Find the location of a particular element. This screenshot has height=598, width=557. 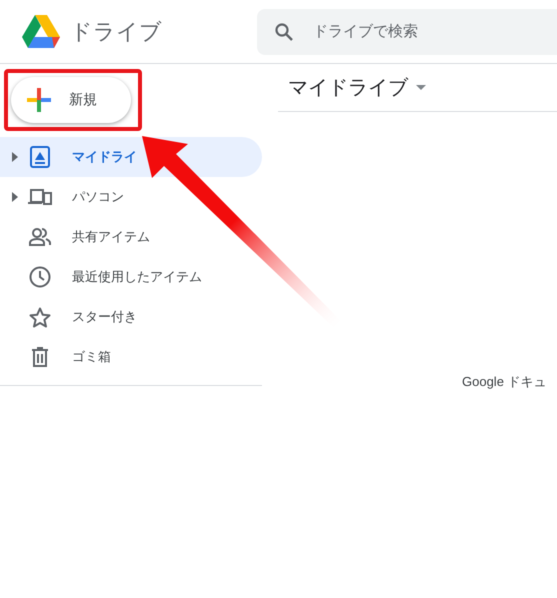

page-title: マイドライブ is located at coordinates (348, 88).